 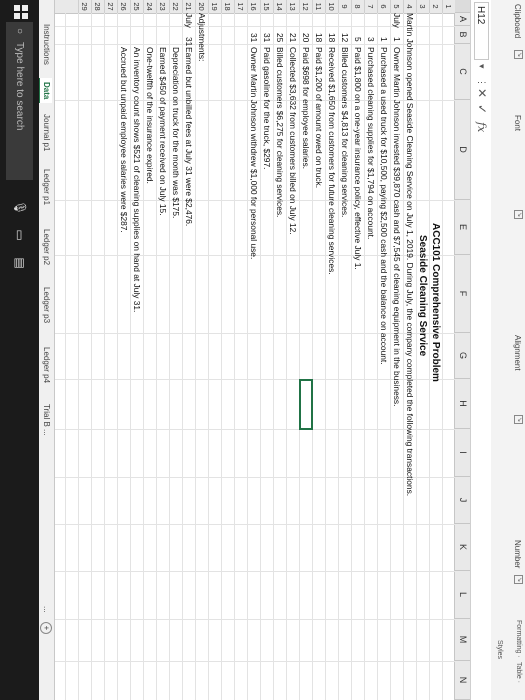 What do you see at coordinates (481, 31) in the screenshot?
I see `name-box: H12` at bounding box center [481, 31].